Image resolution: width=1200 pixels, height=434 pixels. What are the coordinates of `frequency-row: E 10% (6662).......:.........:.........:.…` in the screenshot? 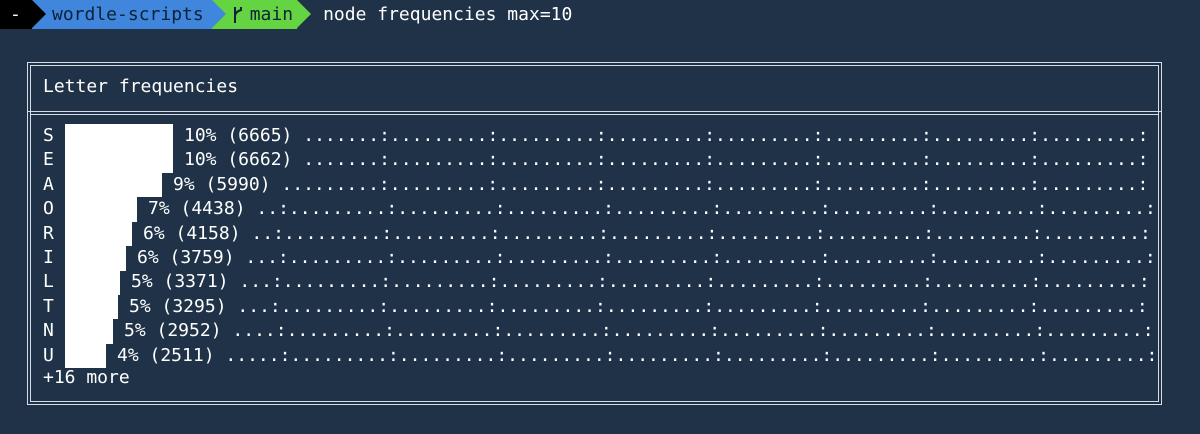 It's located at (597, 160).